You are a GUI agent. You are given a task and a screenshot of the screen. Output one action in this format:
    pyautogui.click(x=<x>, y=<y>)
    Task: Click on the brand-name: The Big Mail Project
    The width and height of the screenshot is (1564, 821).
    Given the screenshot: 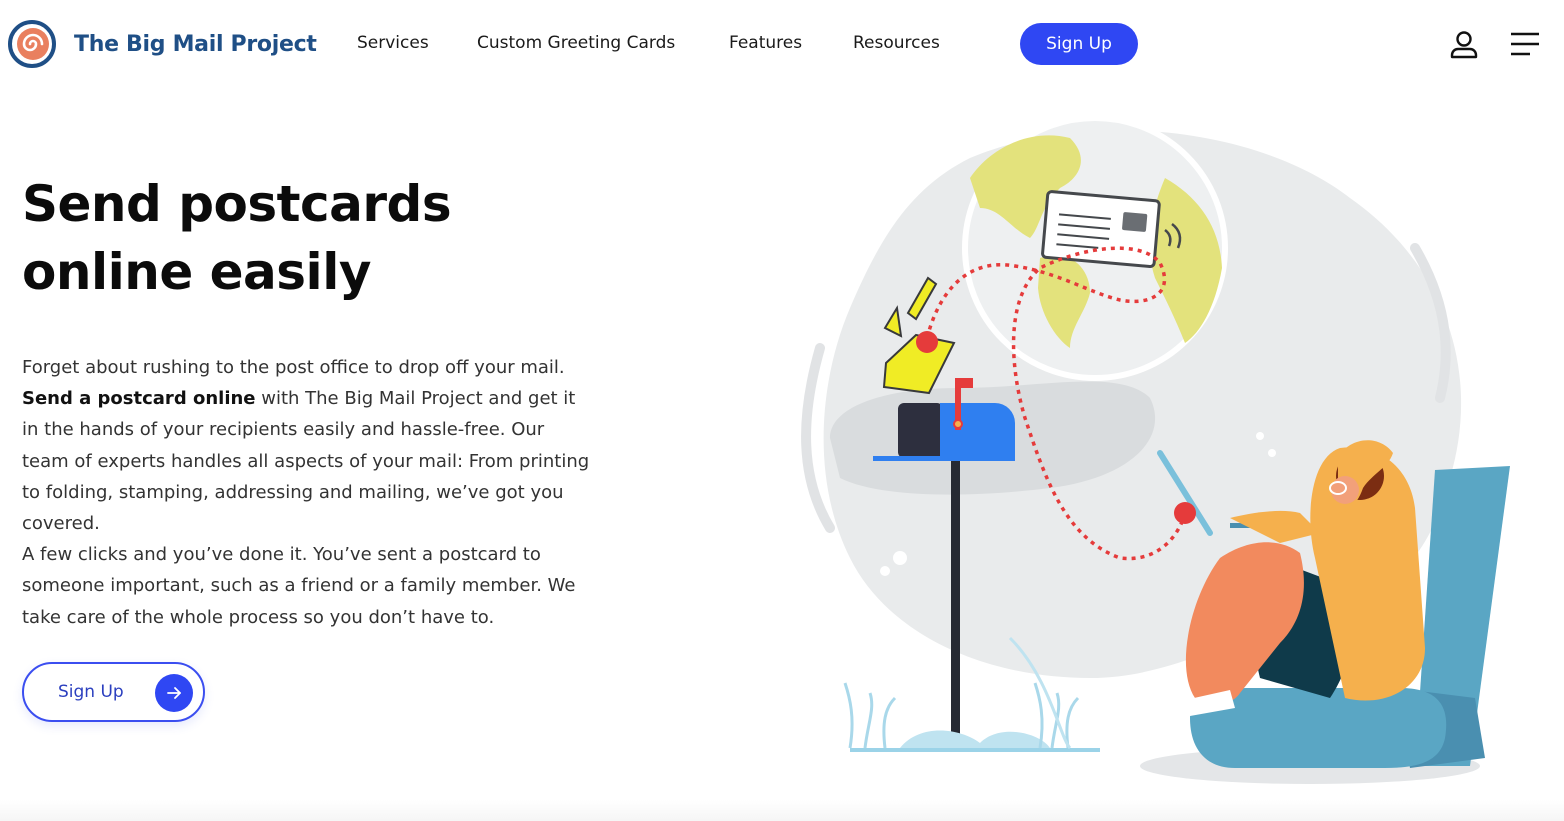 What is the action you would take?
    pyautogui.click(x=195, y=44)
    